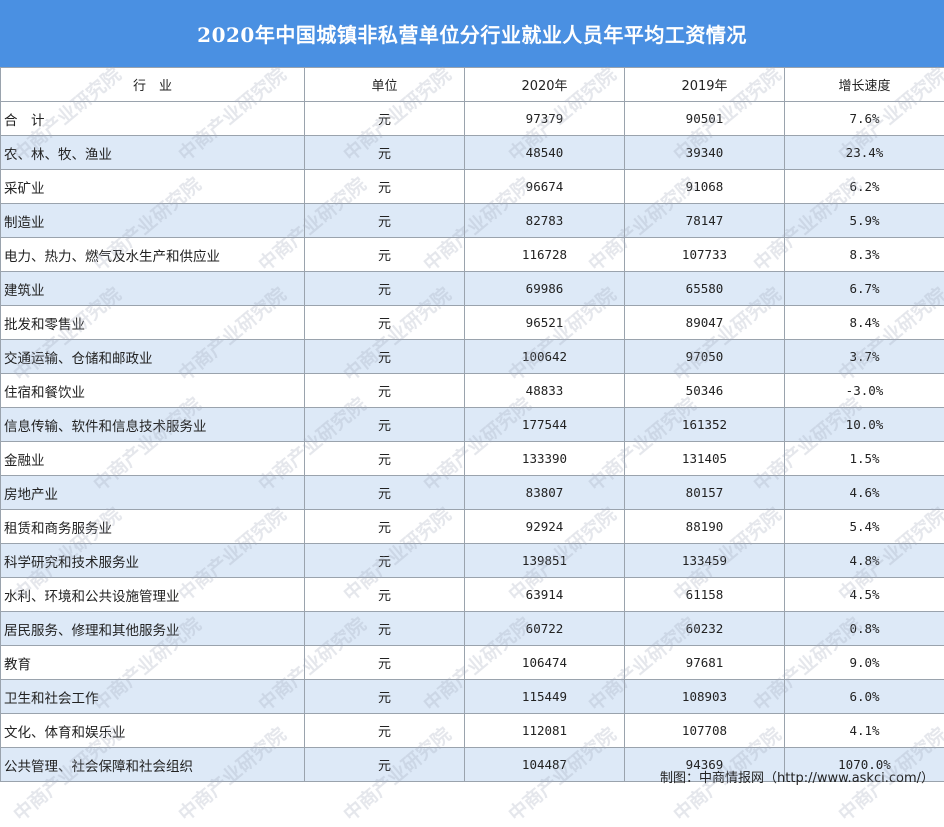 The height and width of the screenshot is (827, 944). What do you see at coordinates (545, 391) in the screenshot?
I see `cell-2020: 48833` at bounding box center [545, 391].